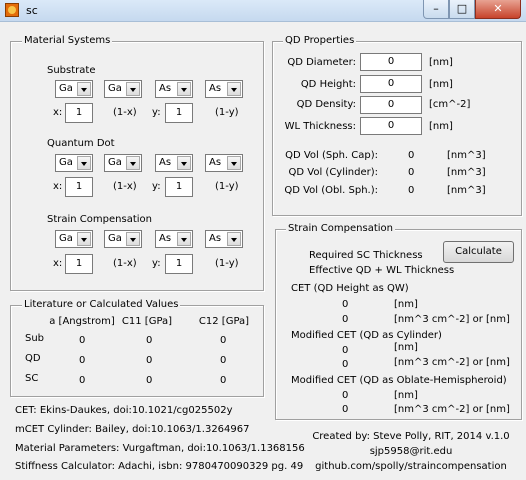 This screenshot has height=480, width=526. I want to click on material-systems-title: Material Systems, so click(67, 40).